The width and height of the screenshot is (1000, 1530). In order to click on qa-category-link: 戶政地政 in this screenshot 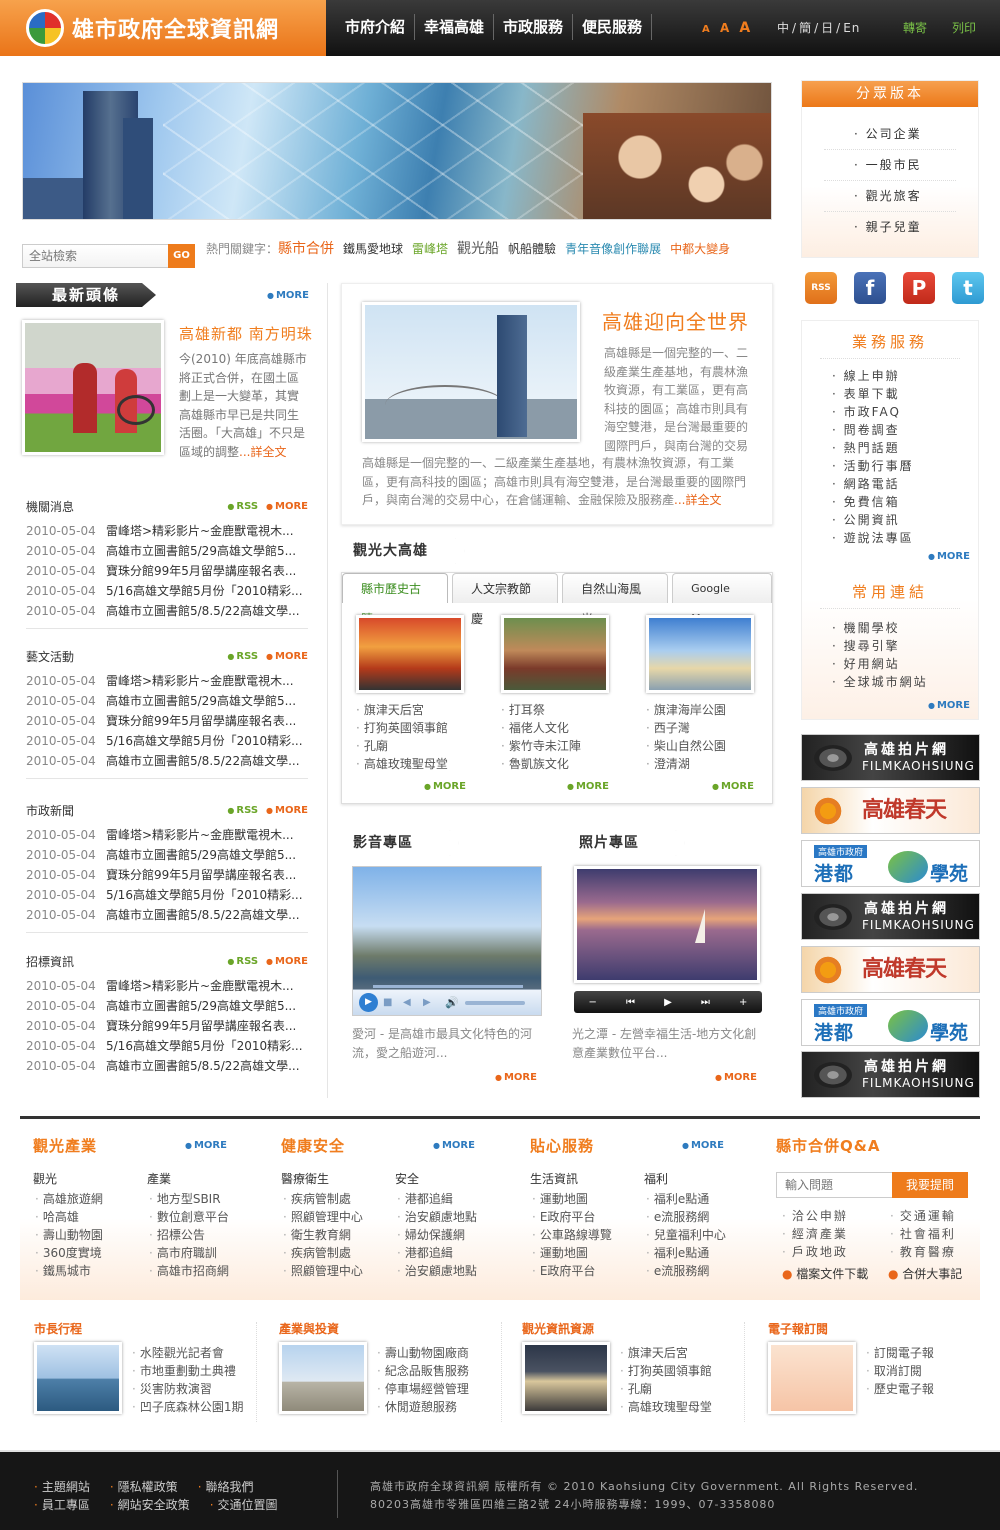, I will do `click(815, 1252)`.